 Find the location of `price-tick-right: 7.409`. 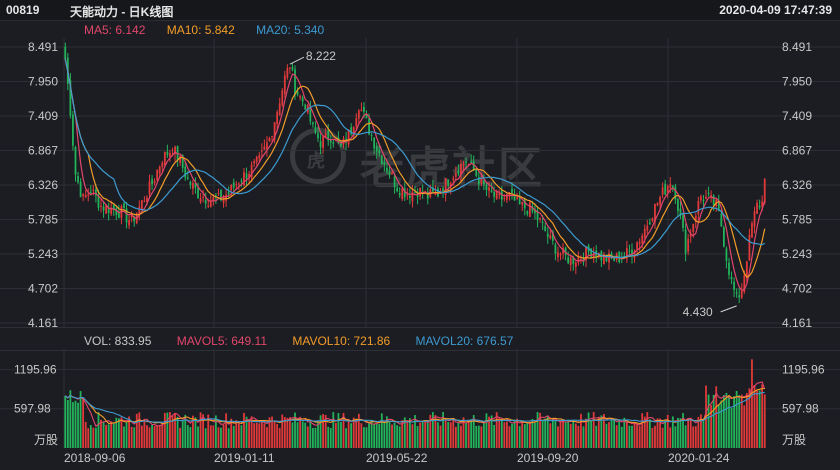

price-tick-right: 7.409 is located at coordinates (797, 116).